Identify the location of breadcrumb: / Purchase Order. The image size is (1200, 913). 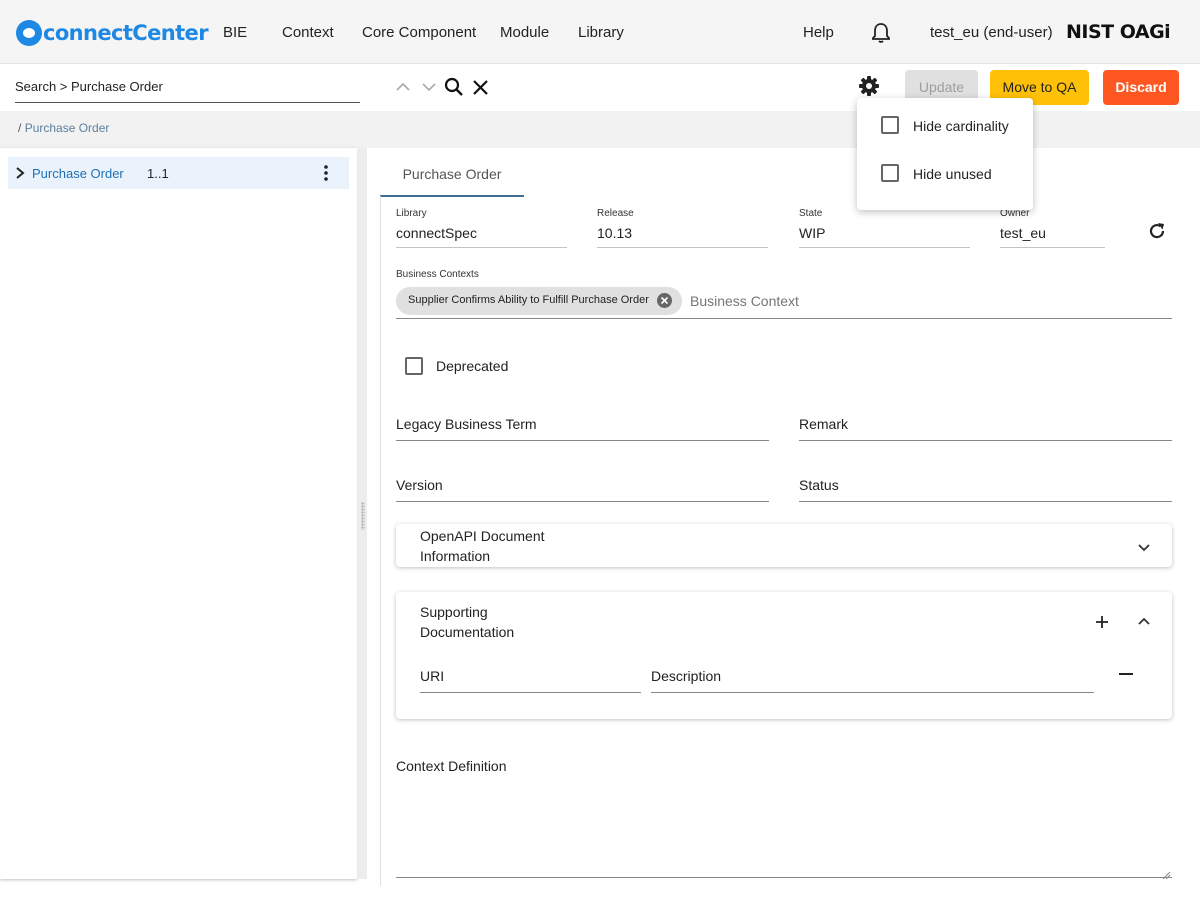
(63, 128).